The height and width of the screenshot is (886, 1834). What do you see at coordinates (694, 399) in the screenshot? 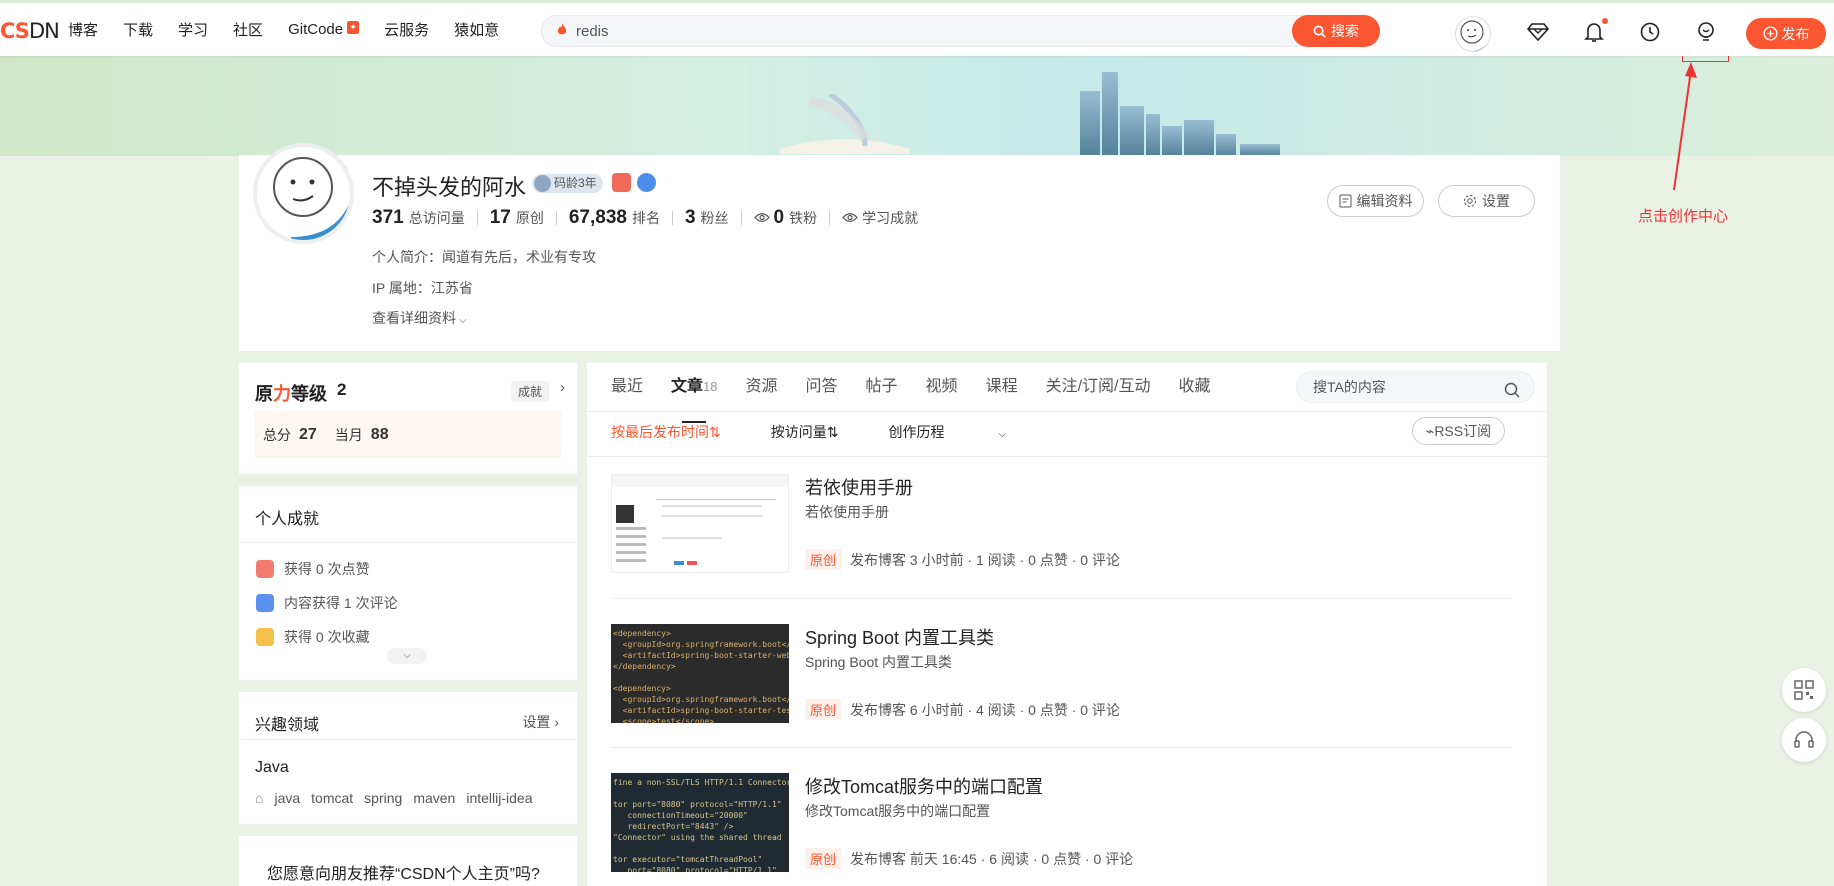
I see `tab-articles: 文章18` at bounding box center [694, 399].